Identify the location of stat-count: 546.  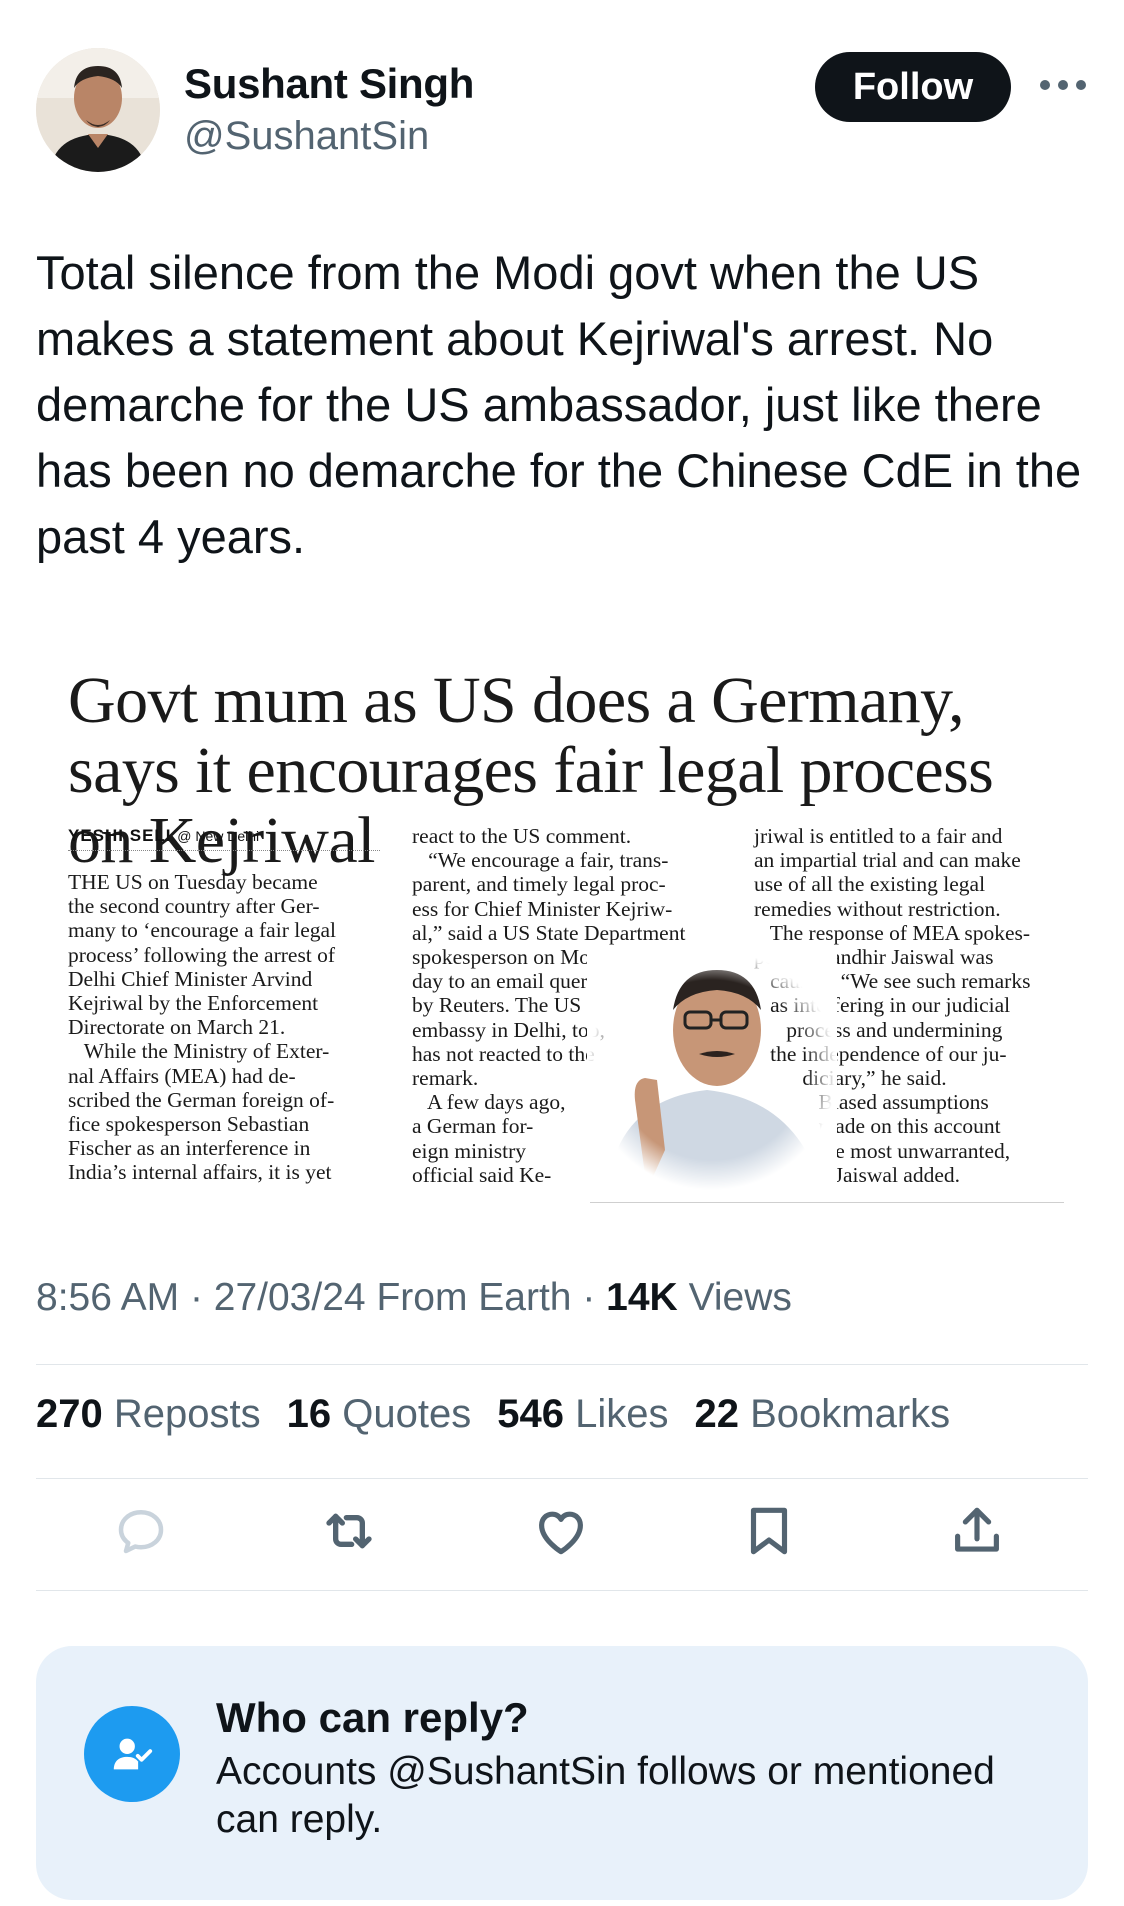
(530, 1414).